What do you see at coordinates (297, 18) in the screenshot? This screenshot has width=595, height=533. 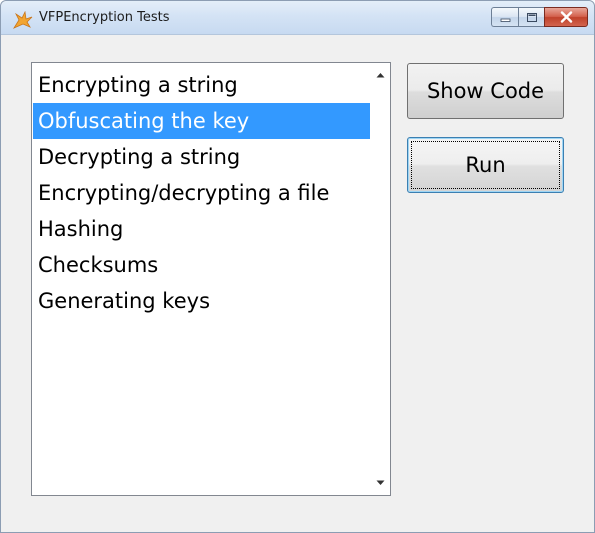 I see `title-bar: VFPEncryption Tests` at bounding box center [297, 18].